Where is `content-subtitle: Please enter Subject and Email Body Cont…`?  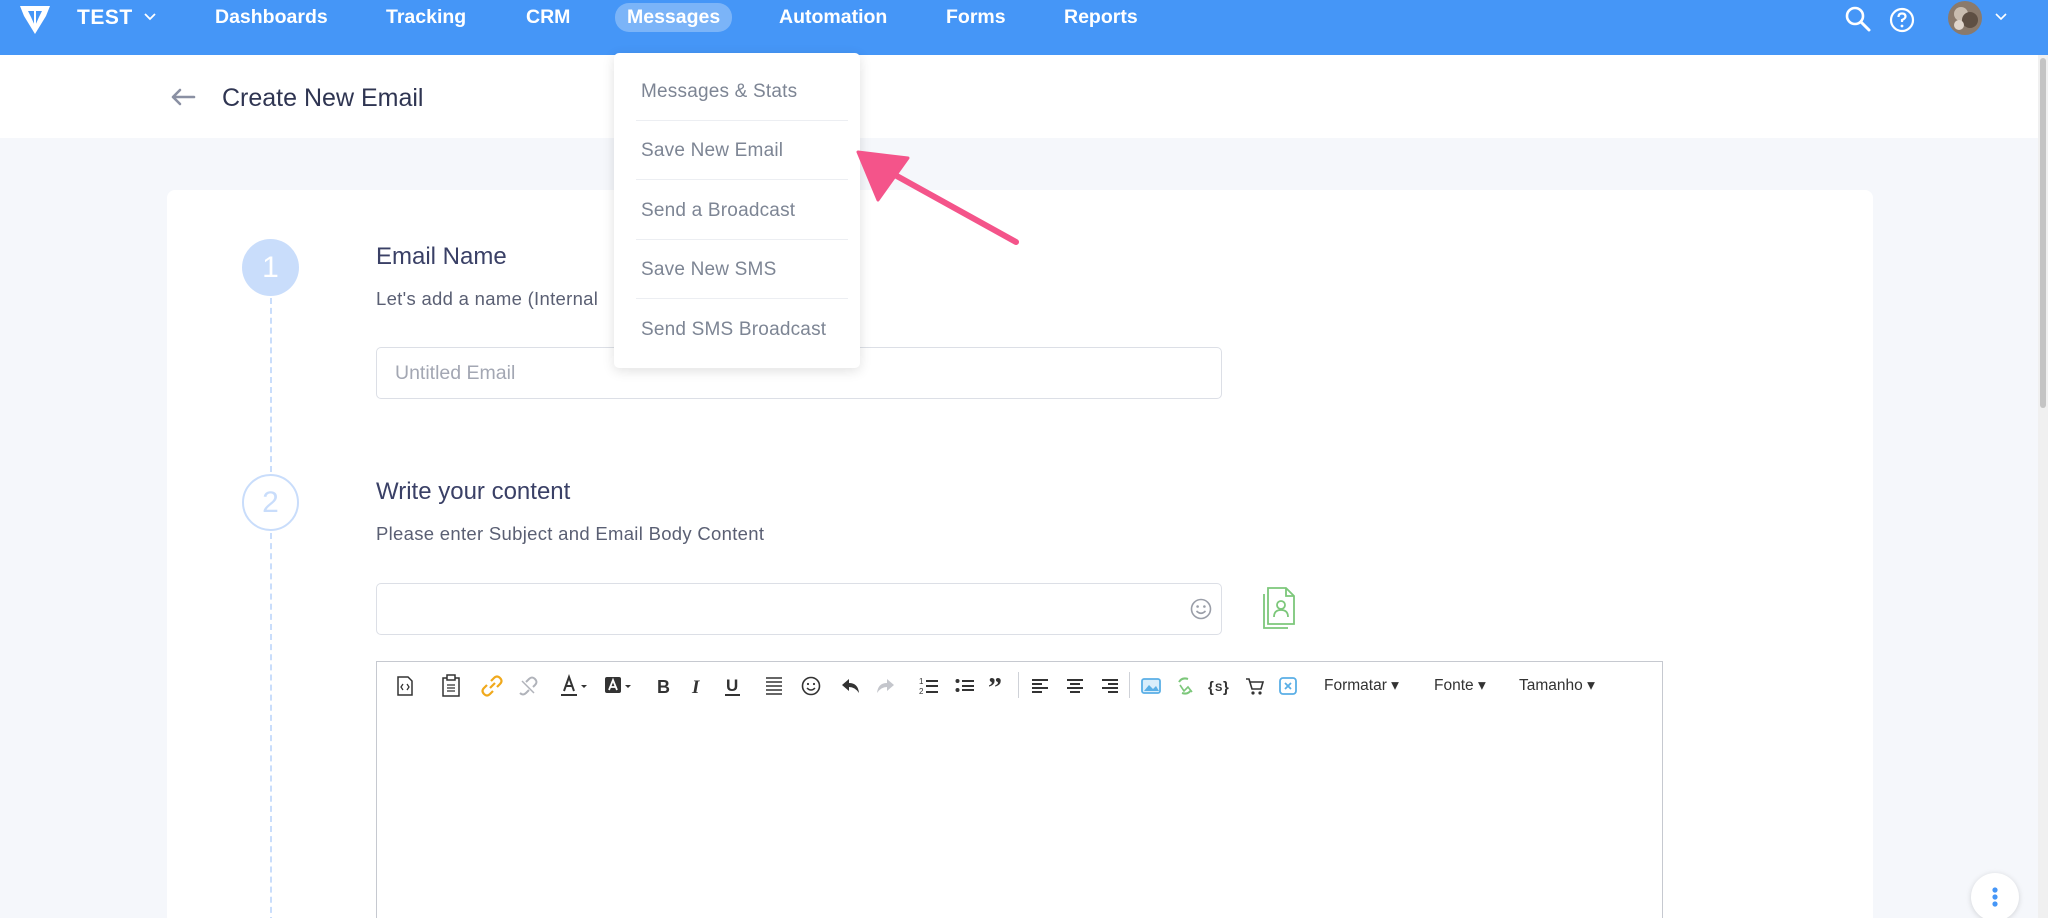
content-subtitle: Please enter Subject and Email Body Cont… is located at coordinates (570, 533).